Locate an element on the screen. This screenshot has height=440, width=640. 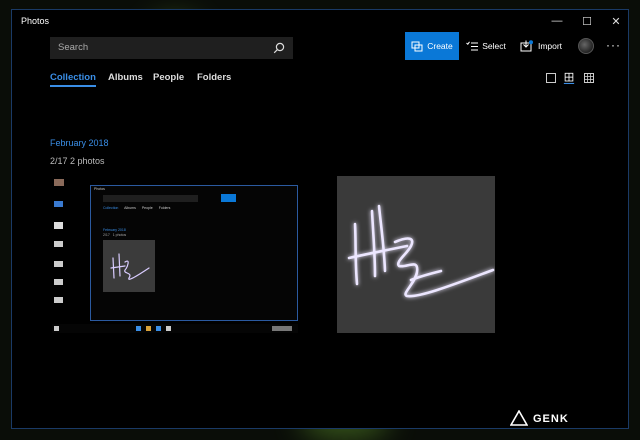
mini-window-title: Photos is located at coordinates (99, 189).